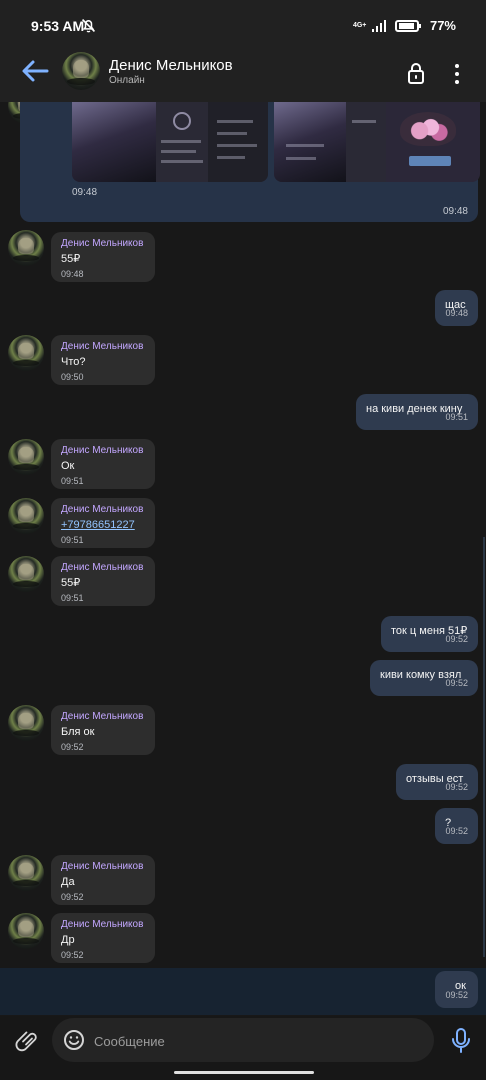 This screenshot has height=1080, width=486. What do you see at coordinates (78, 732) in the screenshot?
I see `message-text: Бля ок` at bounding box center [78, 732].